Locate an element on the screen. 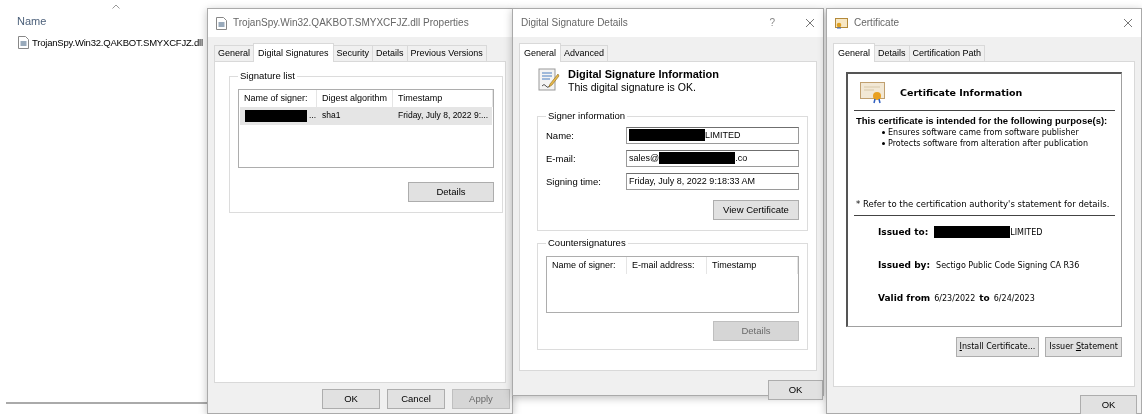  window-title: Certificate is located at coordinates (876, 23).